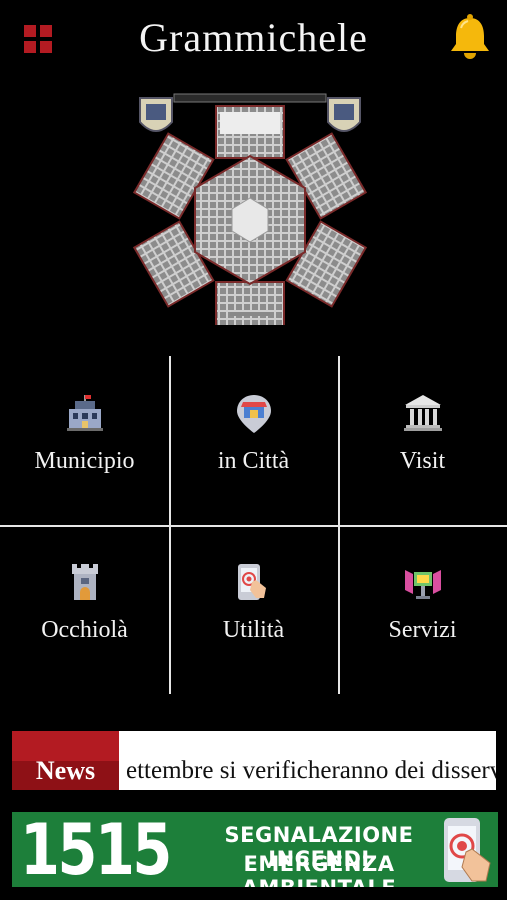  What do you see at coordinates (422, 630) in the screenshot?
I see `menu-item-label: Servizi` at bounding box center [422, 630].